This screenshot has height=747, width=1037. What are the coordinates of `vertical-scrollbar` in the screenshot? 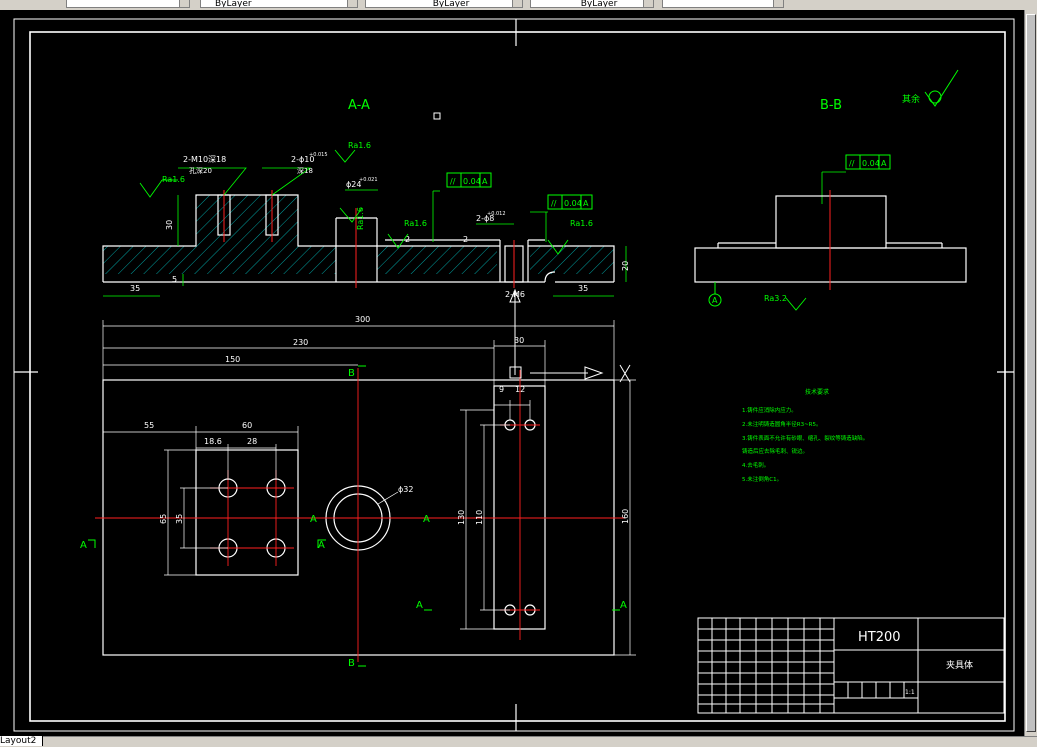 It's located at (1030, 373).